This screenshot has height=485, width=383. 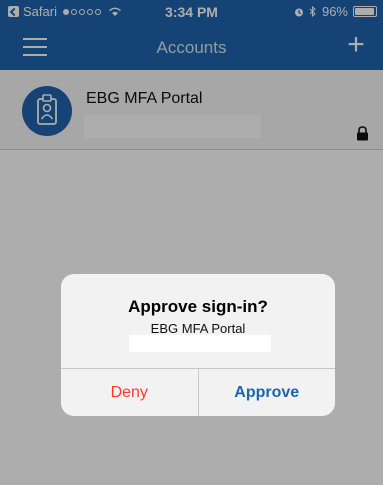 I want to click on redacted-dialog-detail, so click(x=200, y=343).